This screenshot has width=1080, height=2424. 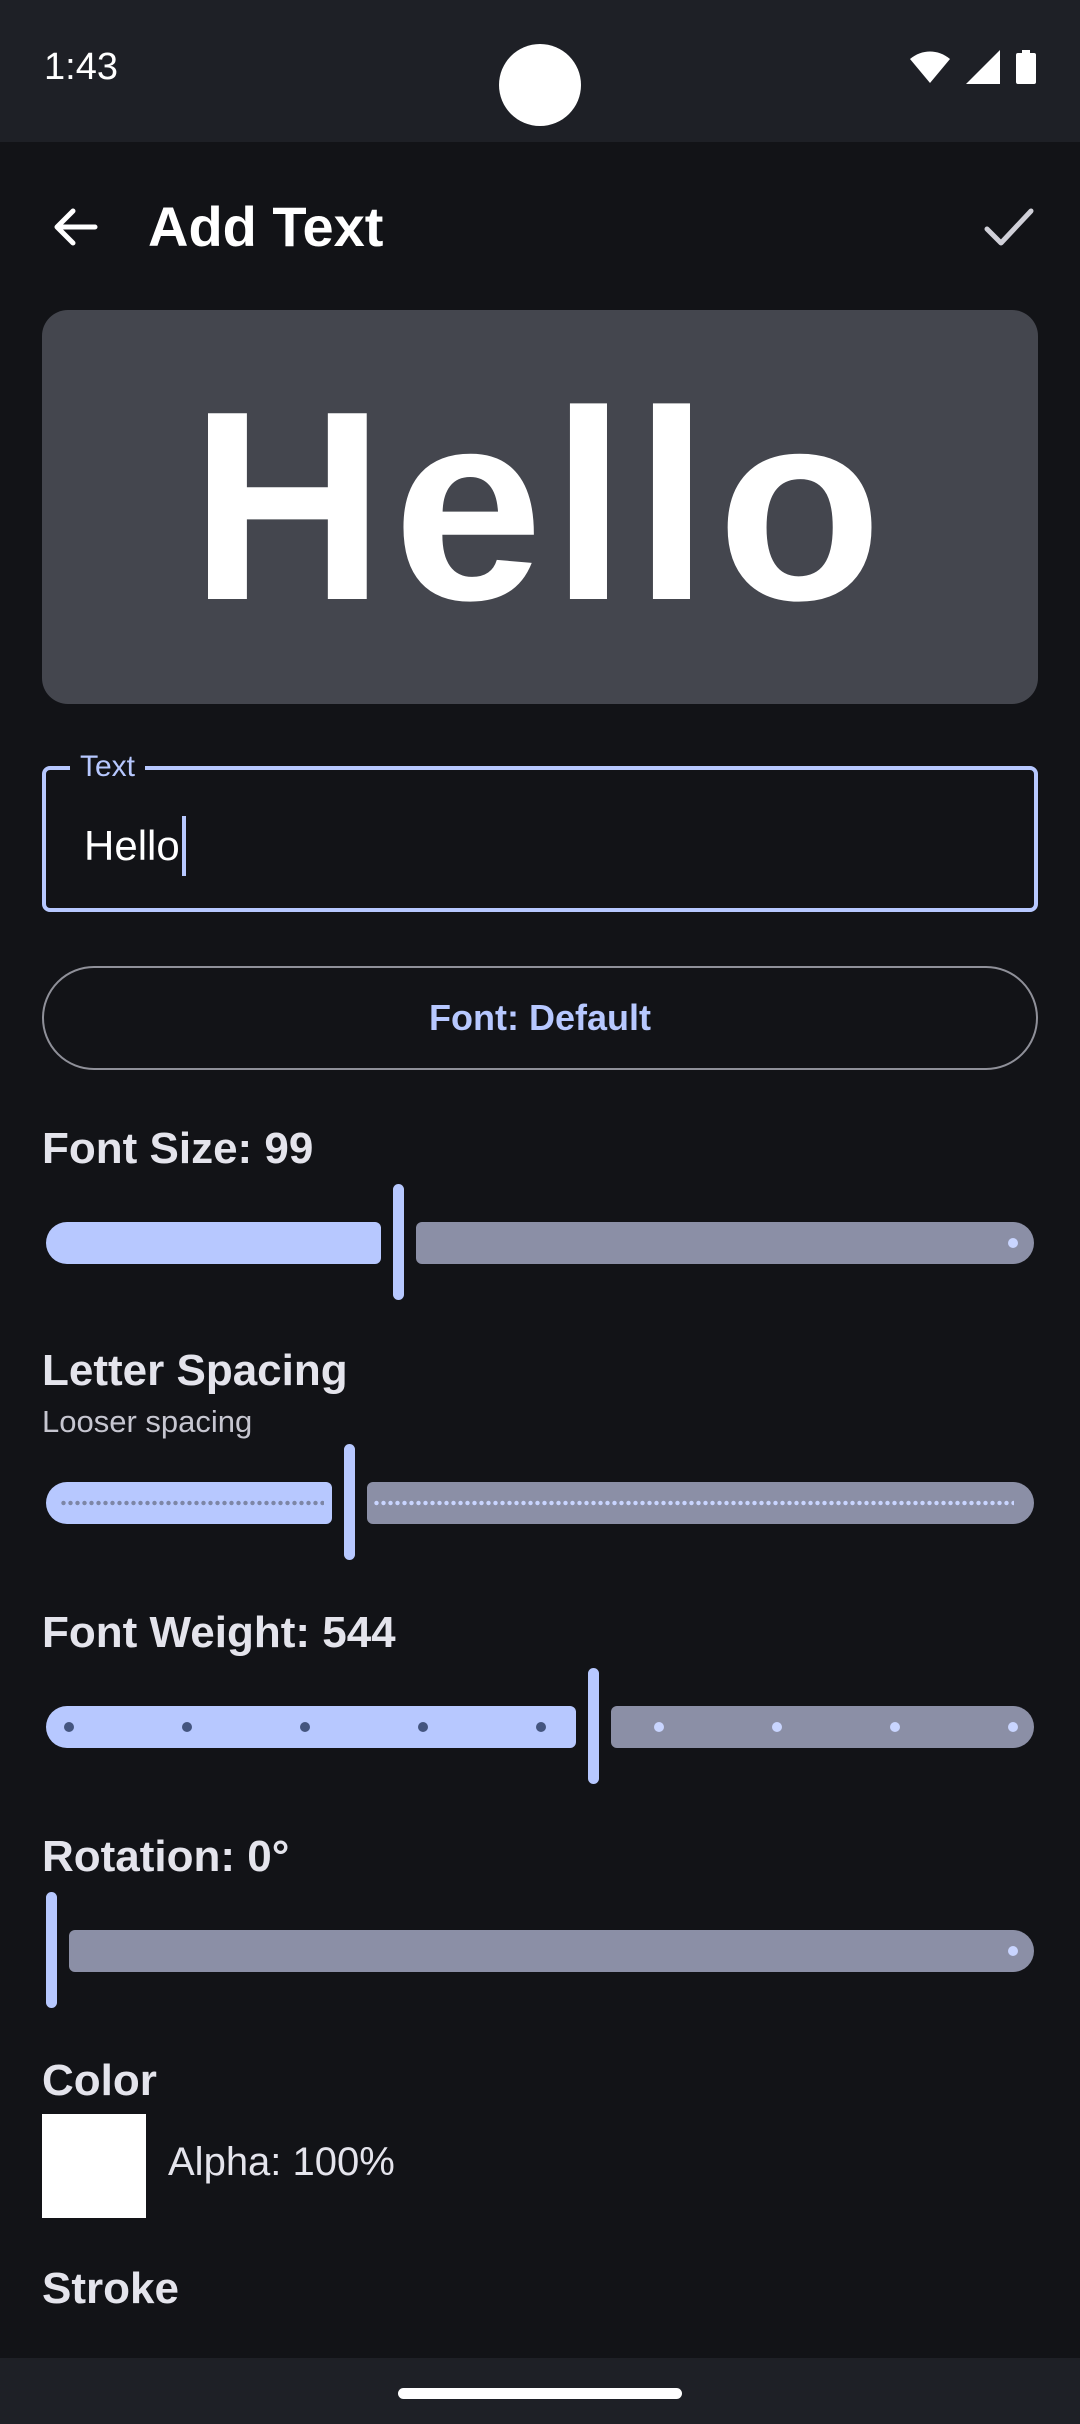 I want to click on confirm-button, so click(x=1009, y=227).